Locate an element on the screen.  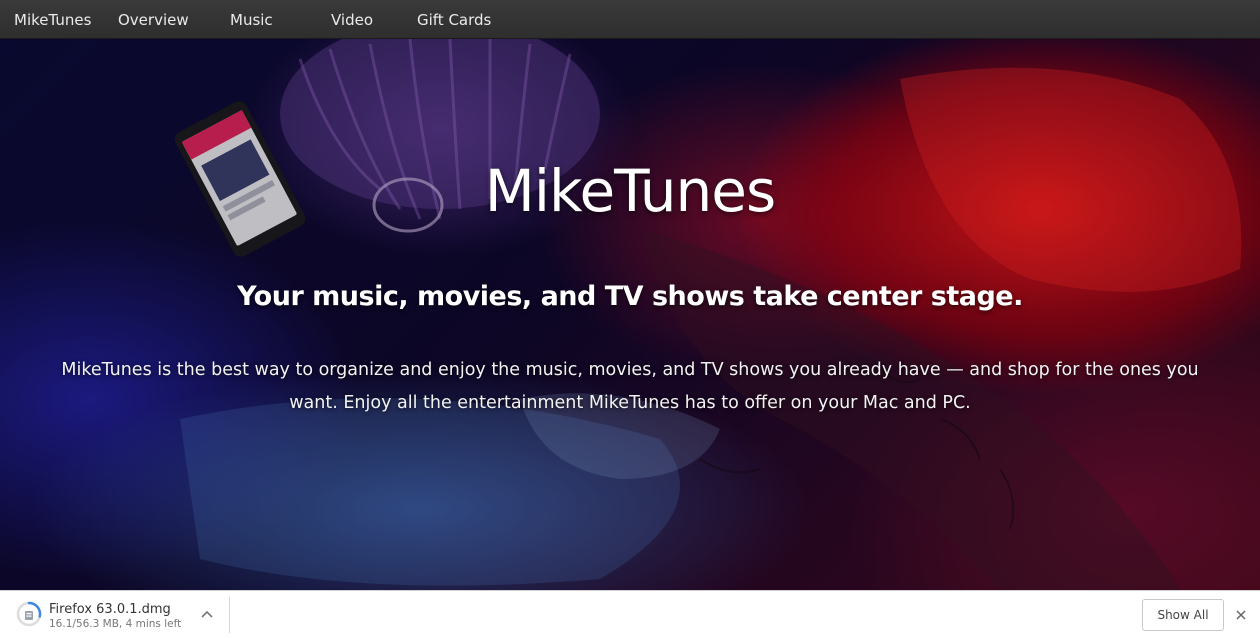
download-progress-icon is located at coordinates (29, 614).